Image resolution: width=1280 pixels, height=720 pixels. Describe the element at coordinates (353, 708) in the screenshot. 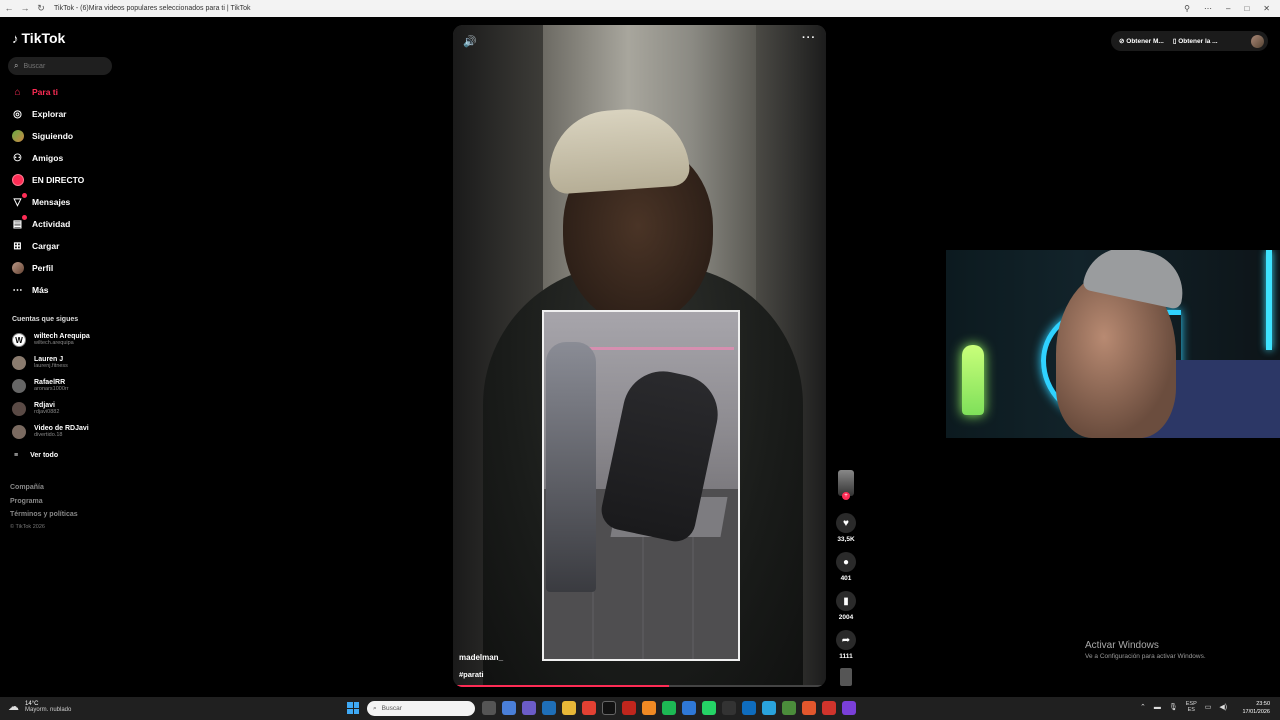

I see `windows-start-icon` at that location.